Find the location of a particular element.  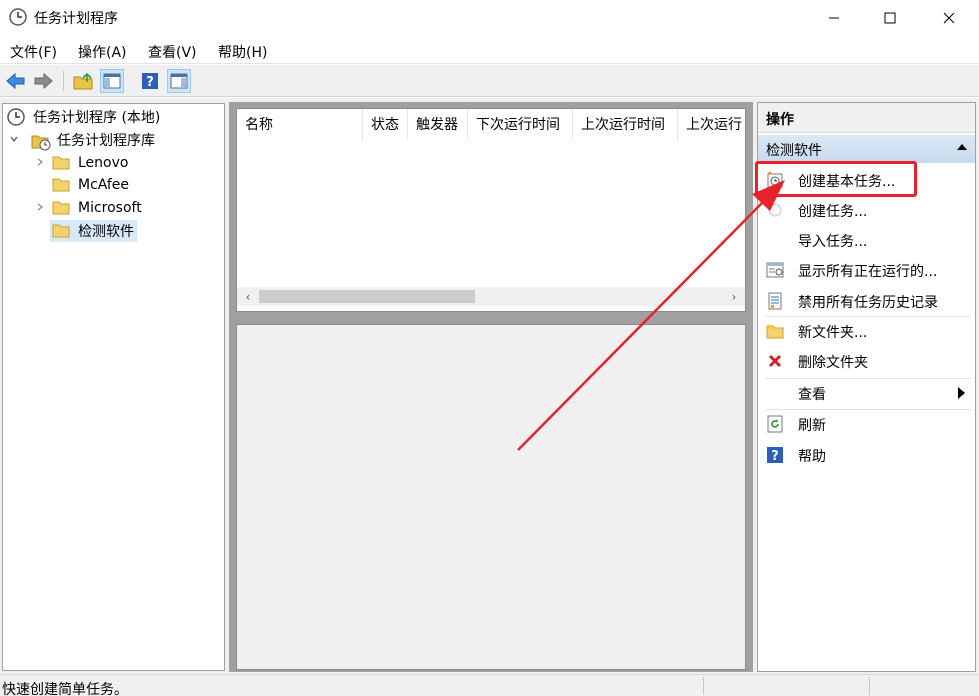

menu-bar: 文件(F) 操作(A) 查看(V) 帮助(H) is located at coordinates (489, 50).